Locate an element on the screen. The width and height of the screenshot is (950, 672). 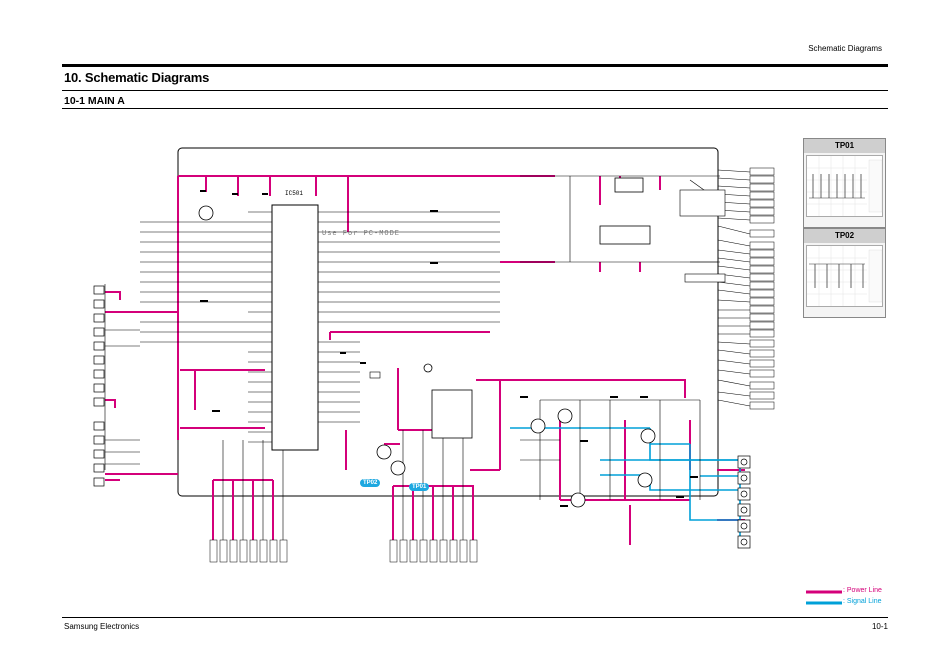
tp02-panel: TP02 is located at coordinates (844, 273).